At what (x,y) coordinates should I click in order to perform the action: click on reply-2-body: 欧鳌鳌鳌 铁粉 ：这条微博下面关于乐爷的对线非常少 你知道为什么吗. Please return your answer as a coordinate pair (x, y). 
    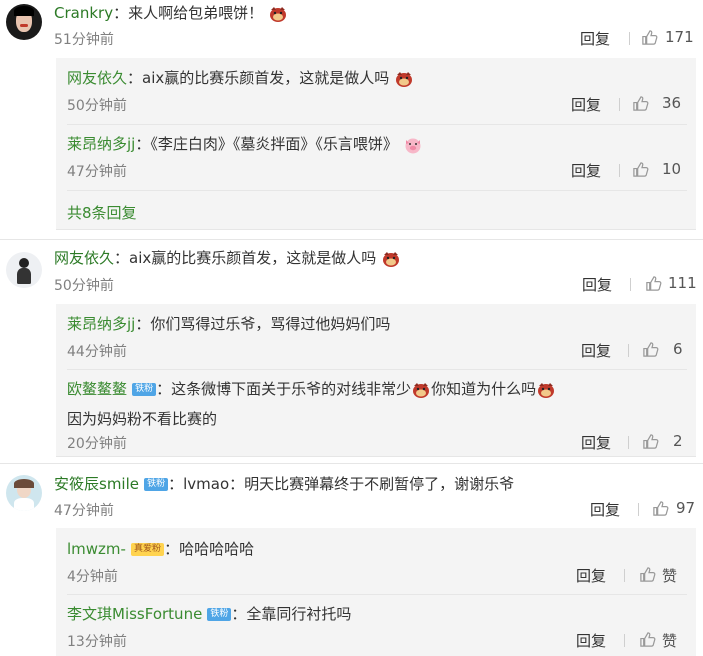
    Looking at the image, I should click on (311, 388).